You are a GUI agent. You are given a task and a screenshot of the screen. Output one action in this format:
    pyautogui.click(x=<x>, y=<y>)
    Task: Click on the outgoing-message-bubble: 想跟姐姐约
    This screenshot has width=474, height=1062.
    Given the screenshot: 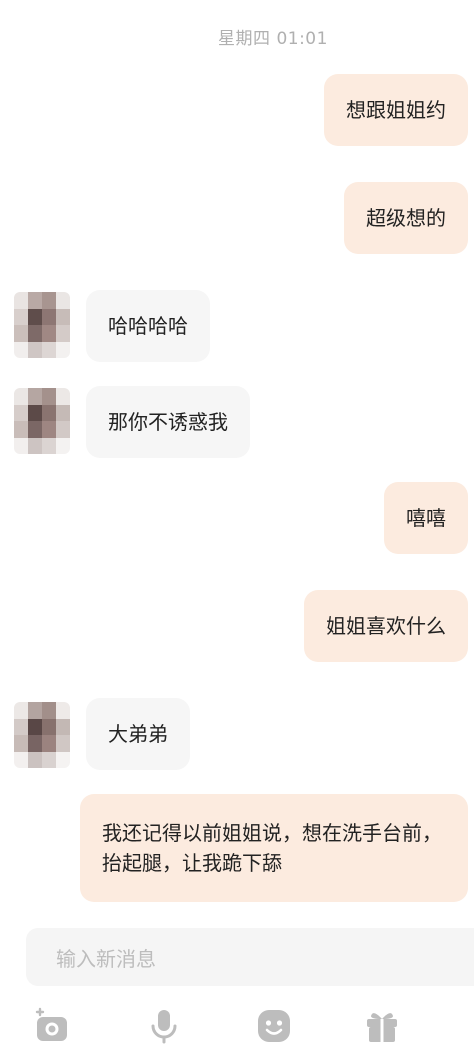 What is the action you would take?
    pyautogui.click(x=396, y=110)
    